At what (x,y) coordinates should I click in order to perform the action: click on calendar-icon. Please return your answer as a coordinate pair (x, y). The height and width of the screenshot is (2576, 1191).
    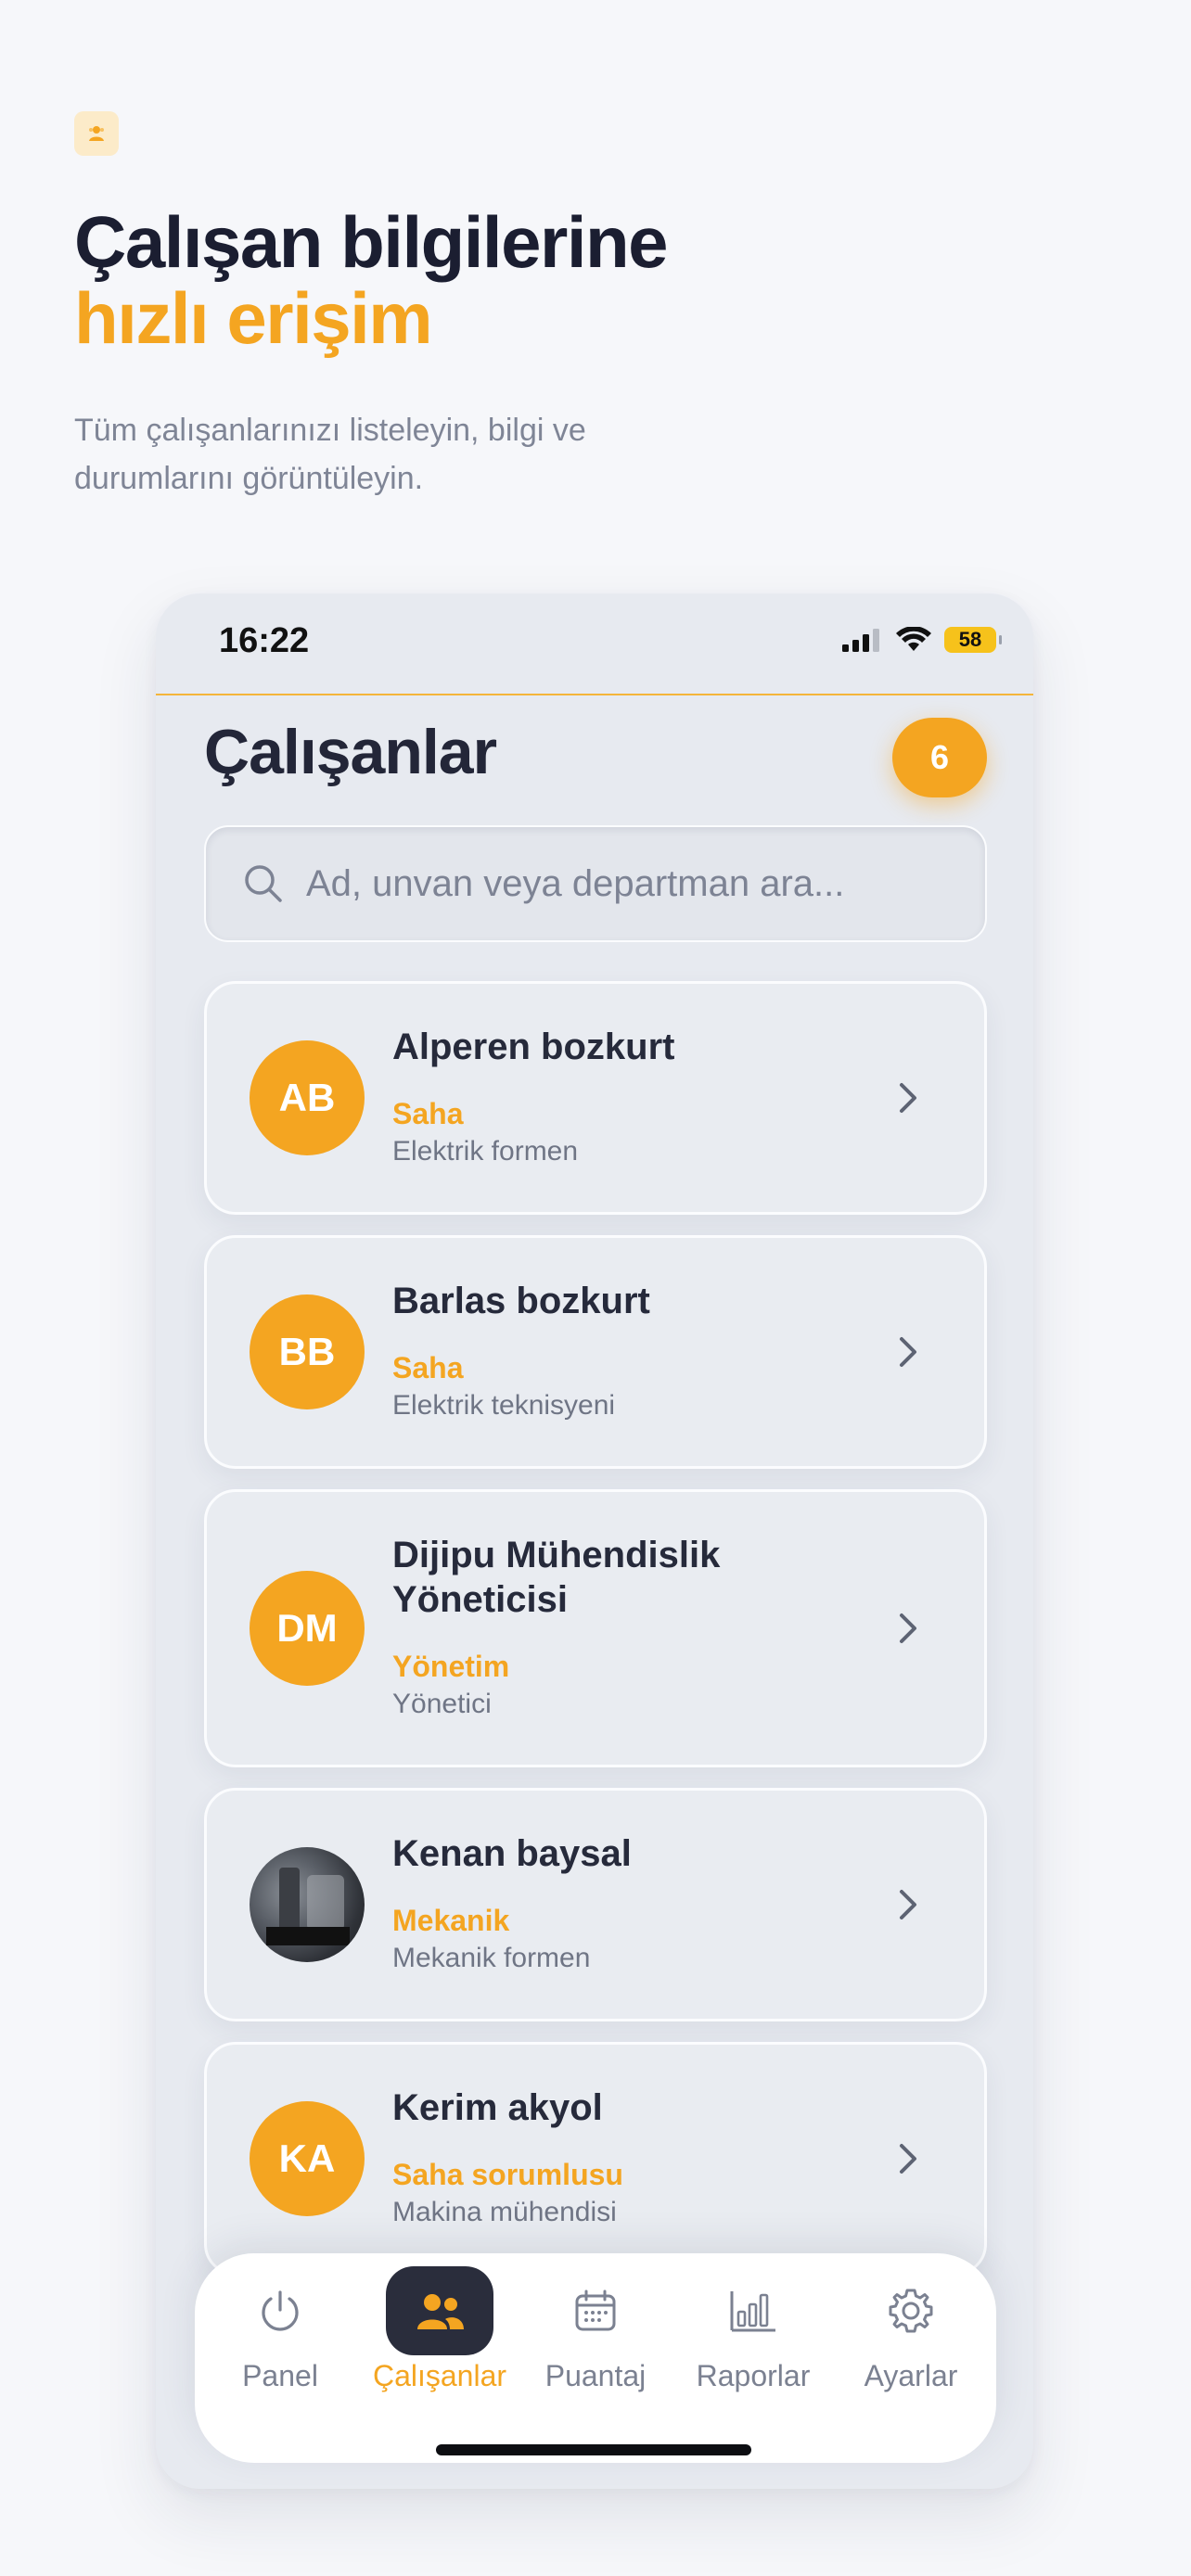
    Looking at the image, I should click on (595, 2310).